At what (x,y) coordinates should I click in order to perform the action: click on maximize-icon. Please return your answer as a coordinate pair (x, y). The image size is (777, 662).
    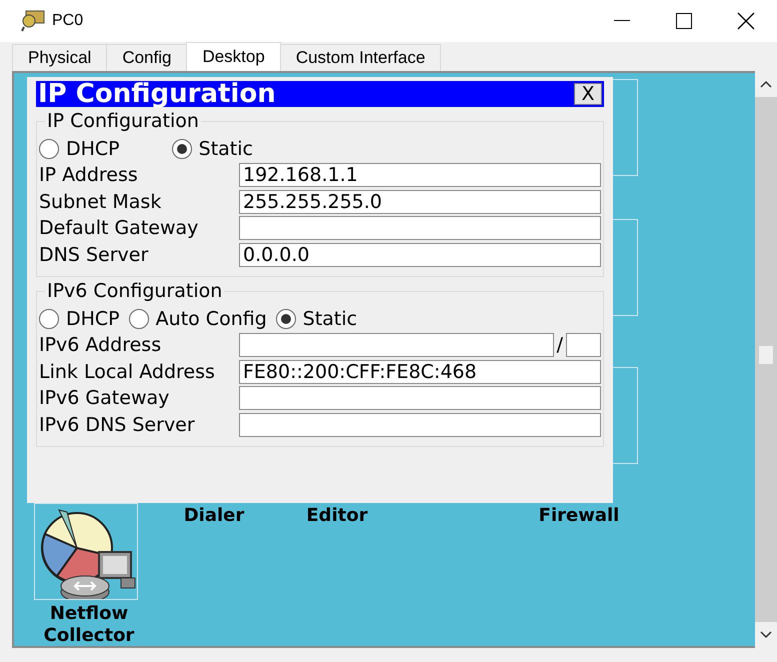
    Looking at the image, I should click on (684, 21).